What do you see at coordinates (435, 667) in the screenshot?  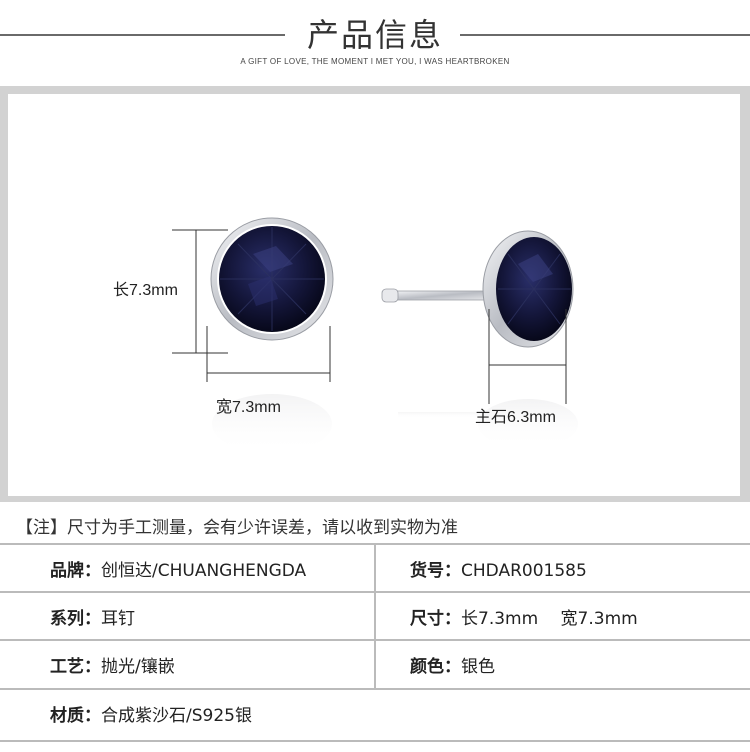 I see `spec-color-key: 颜色：` at bounding box center [435, 667].